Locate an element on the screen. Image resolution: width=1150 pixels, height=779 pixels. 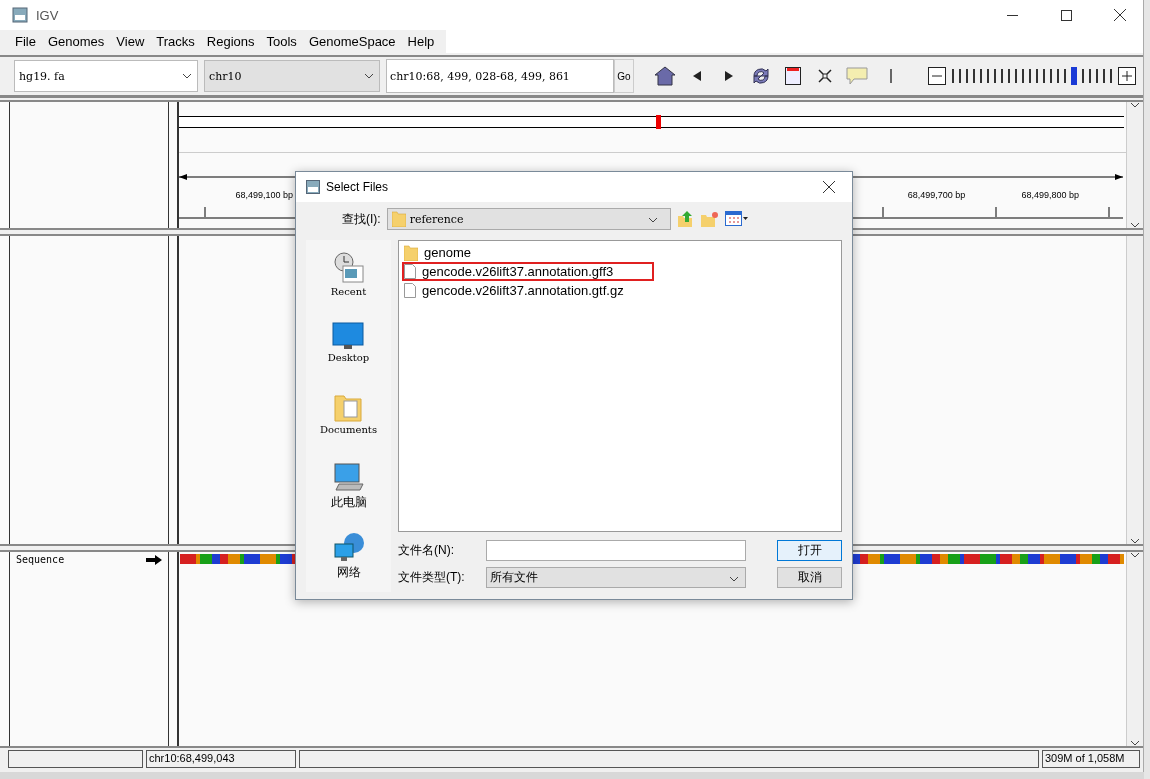
zoom-out-button is located at coordinates (937, 76).